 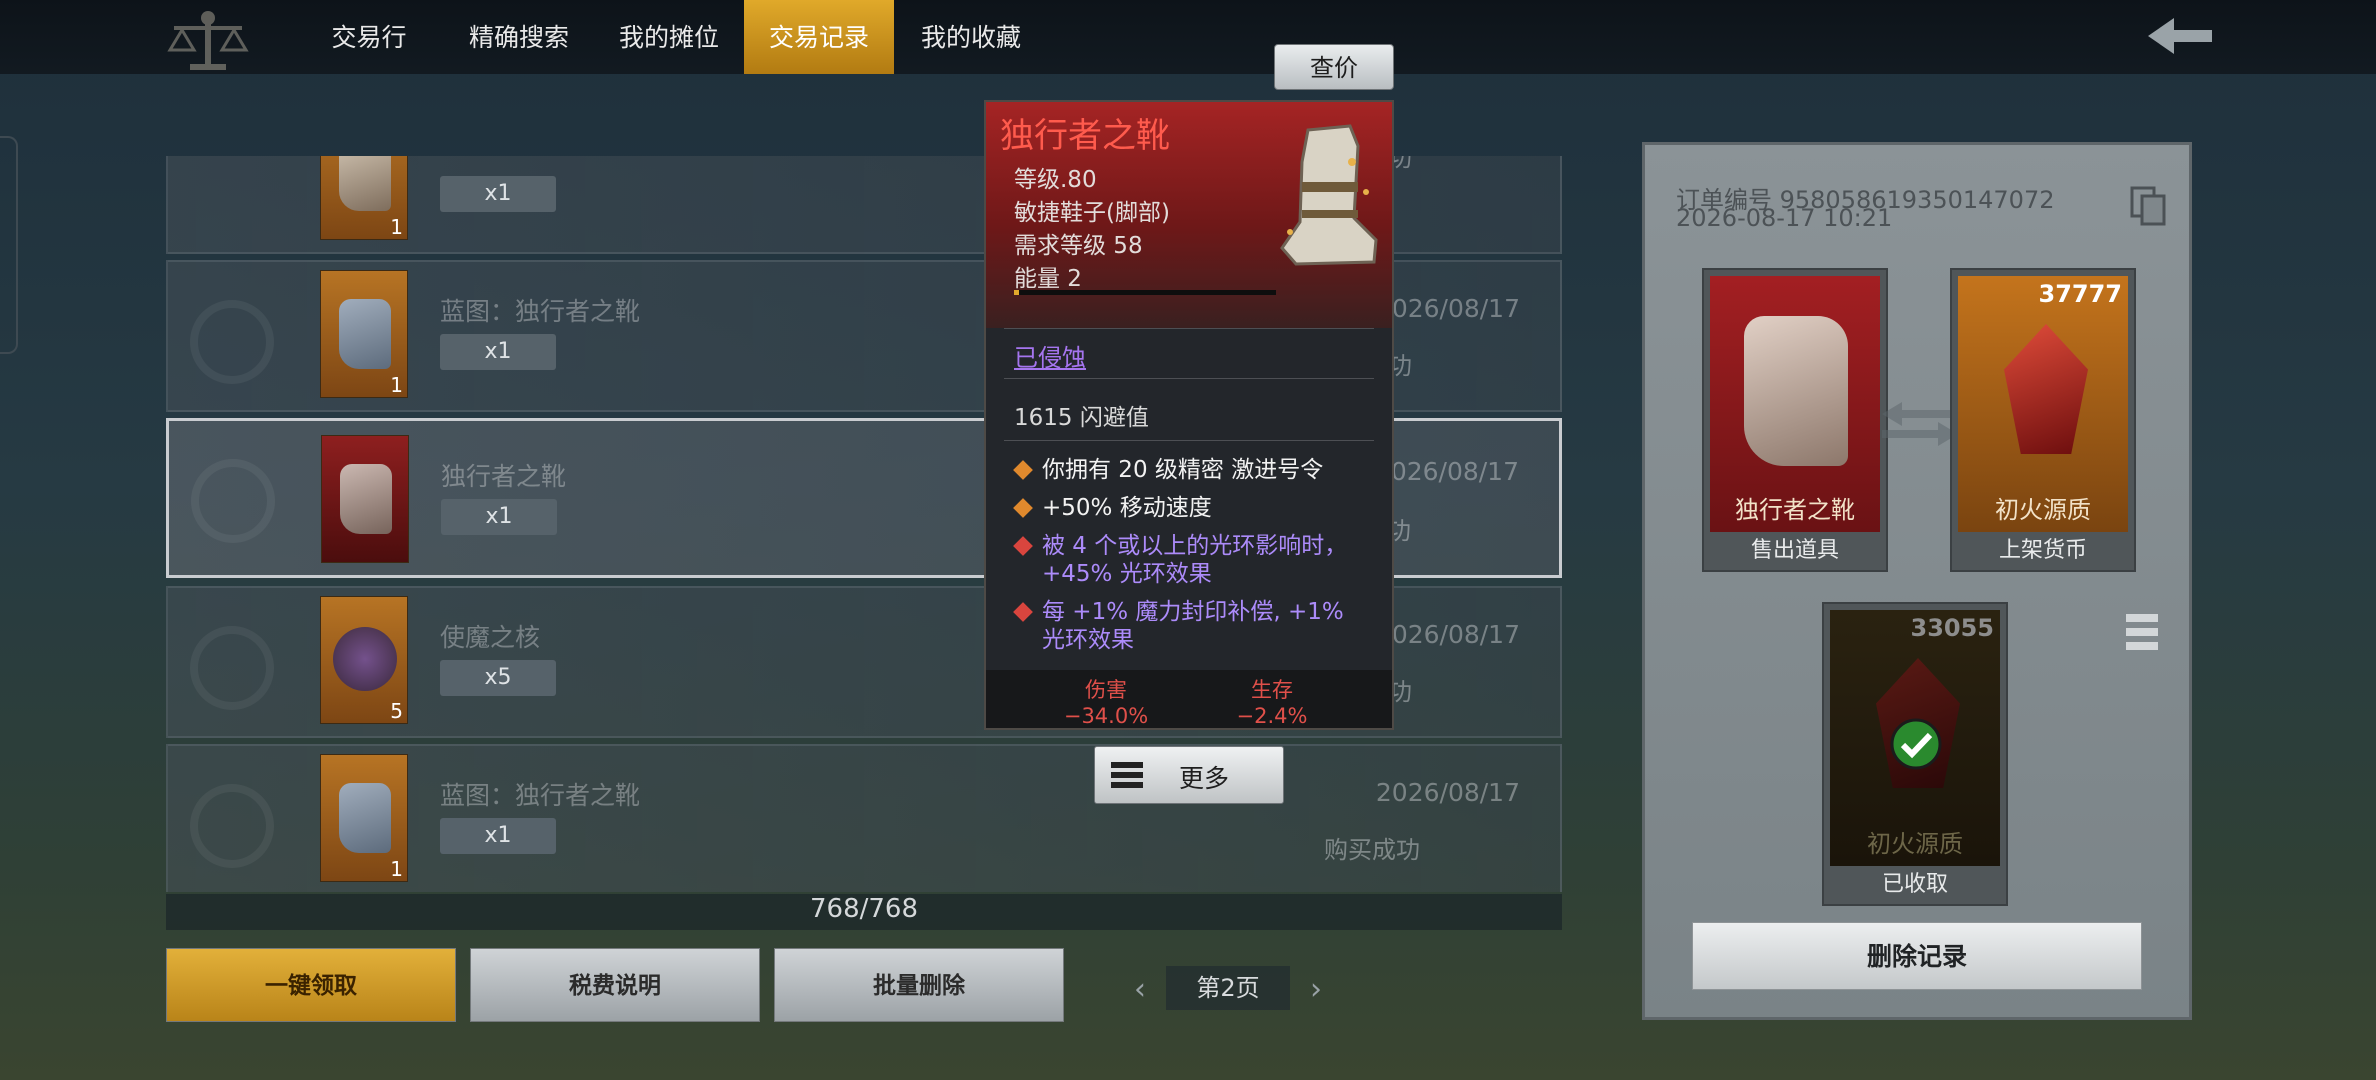 I want to click on price-check-button: 查价, so click(x=1334, y=67).